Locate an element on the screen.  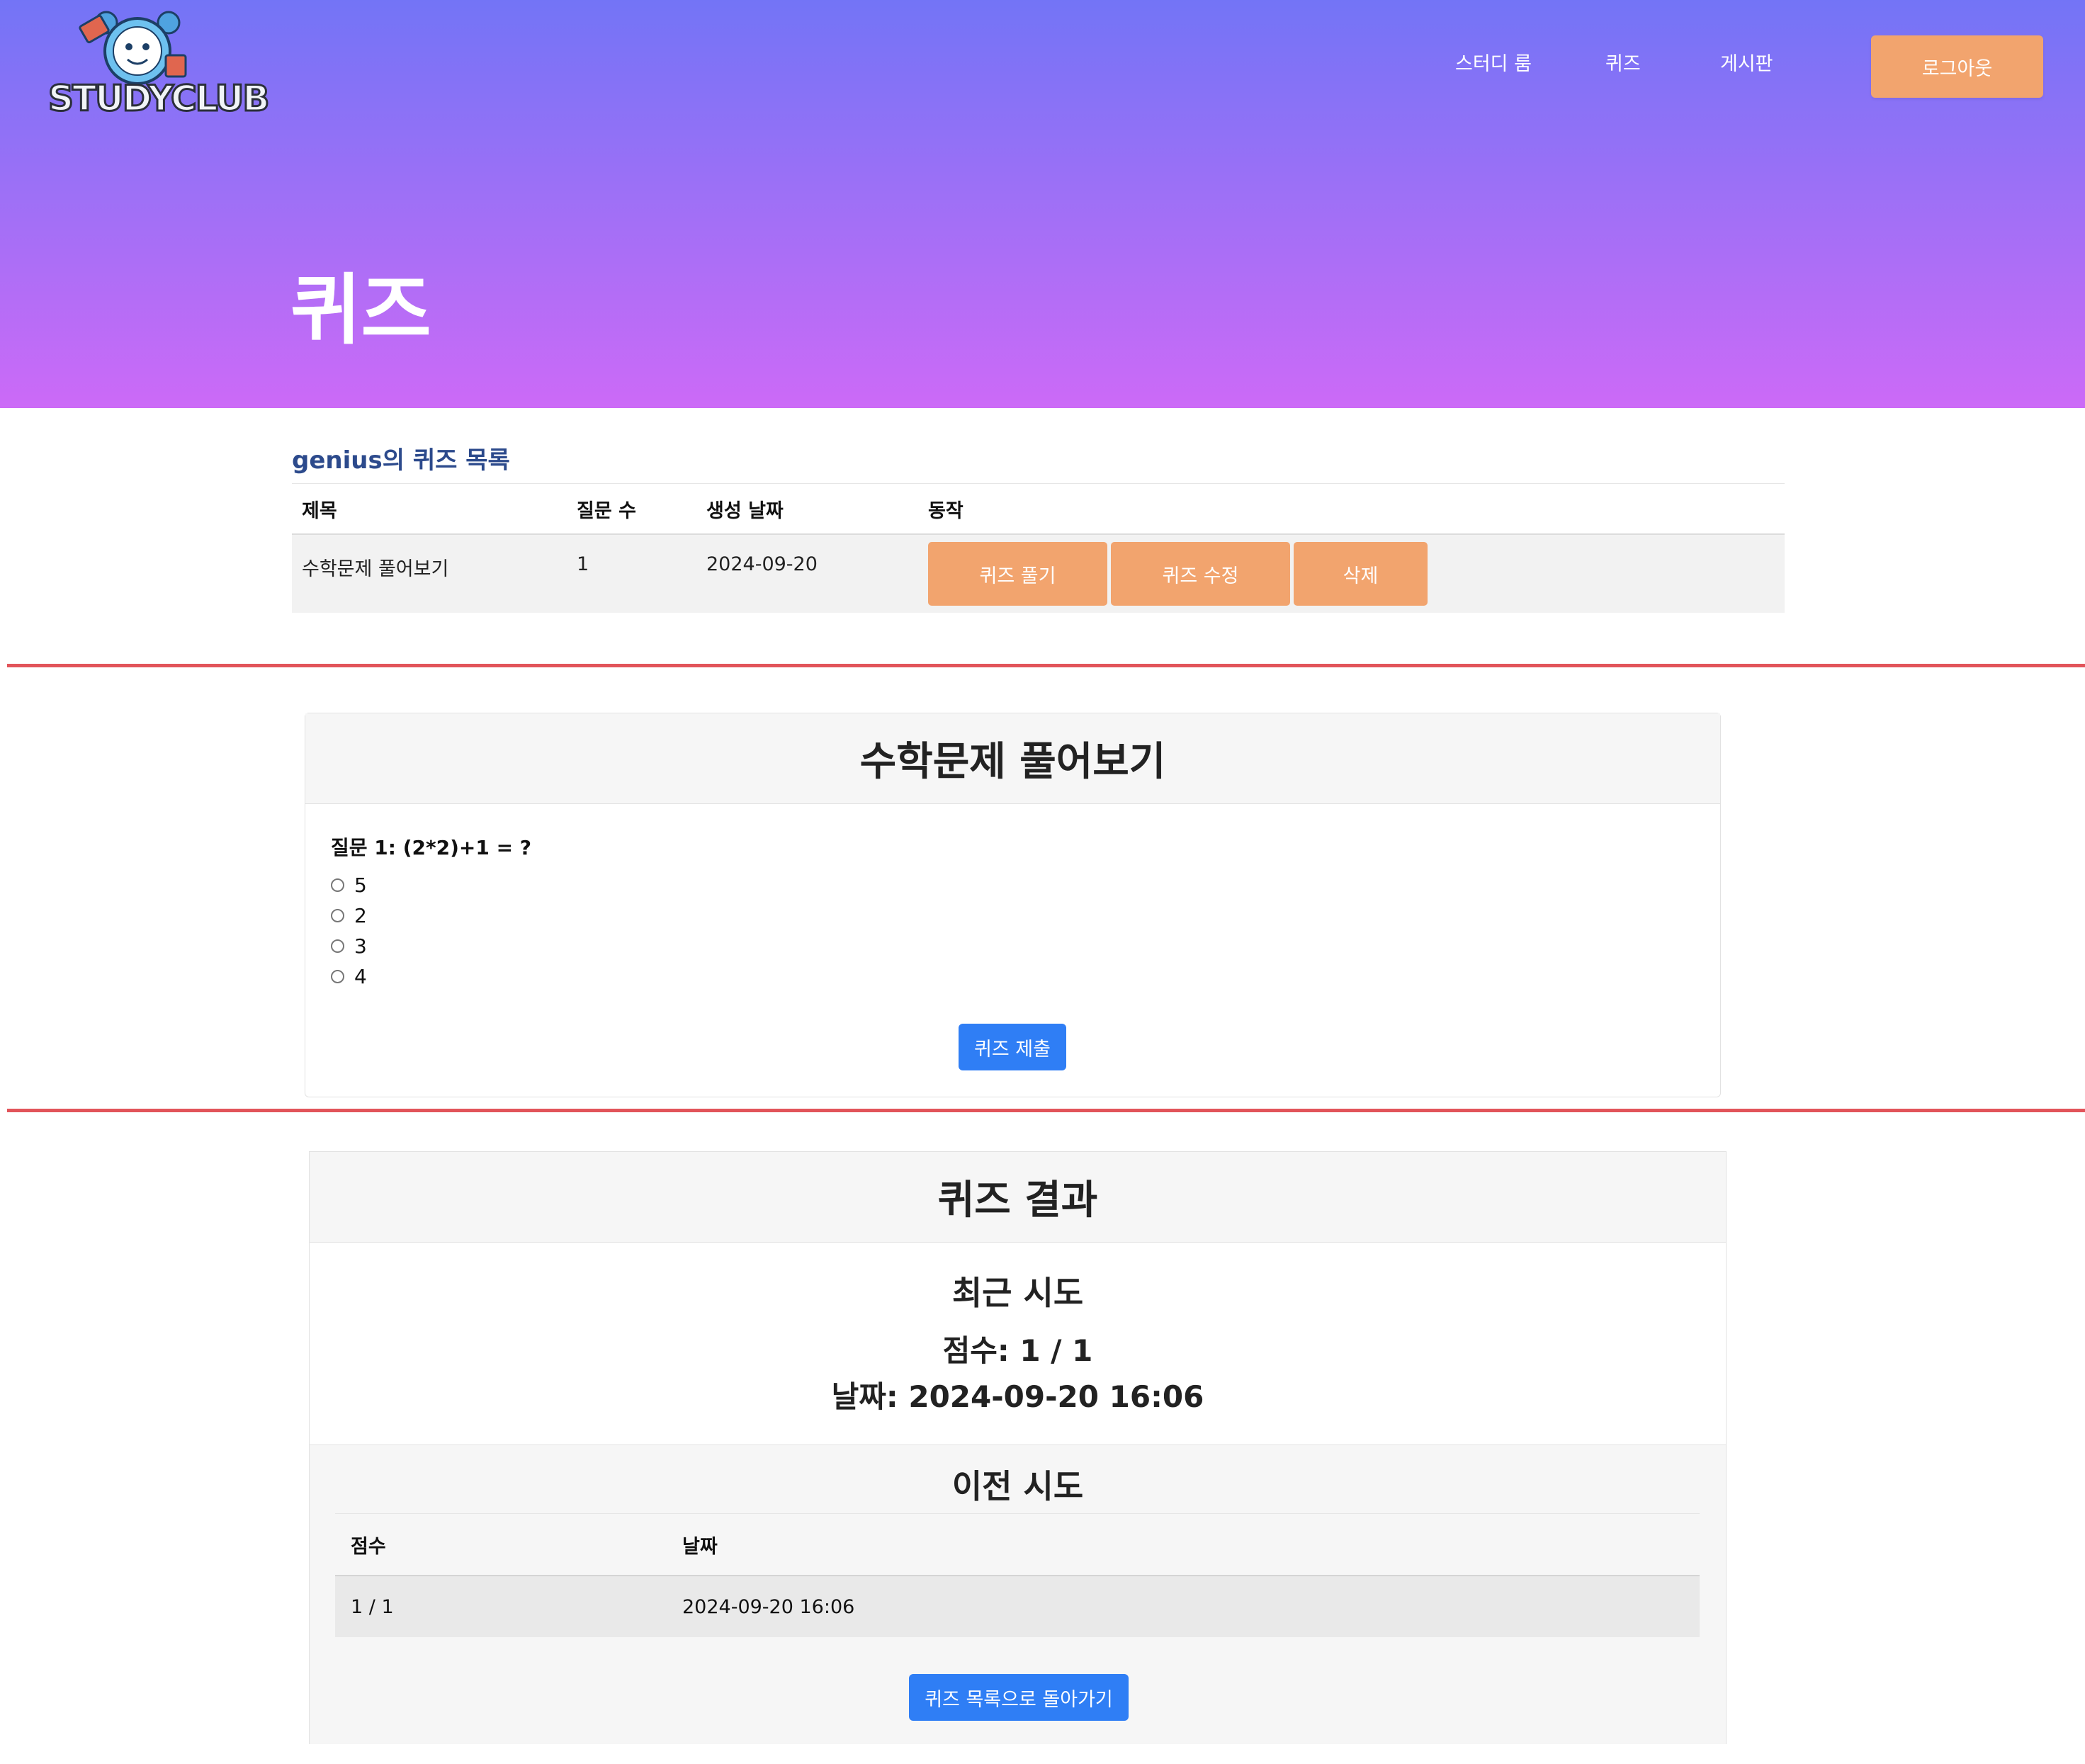
answer-option-label: 2 is located at coordinates (360, 915).